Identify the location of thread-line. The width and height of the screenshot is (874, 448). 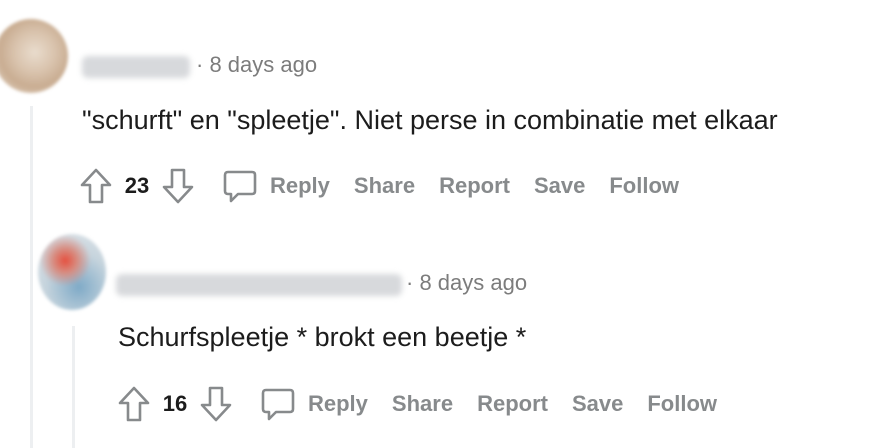
(31, 277).